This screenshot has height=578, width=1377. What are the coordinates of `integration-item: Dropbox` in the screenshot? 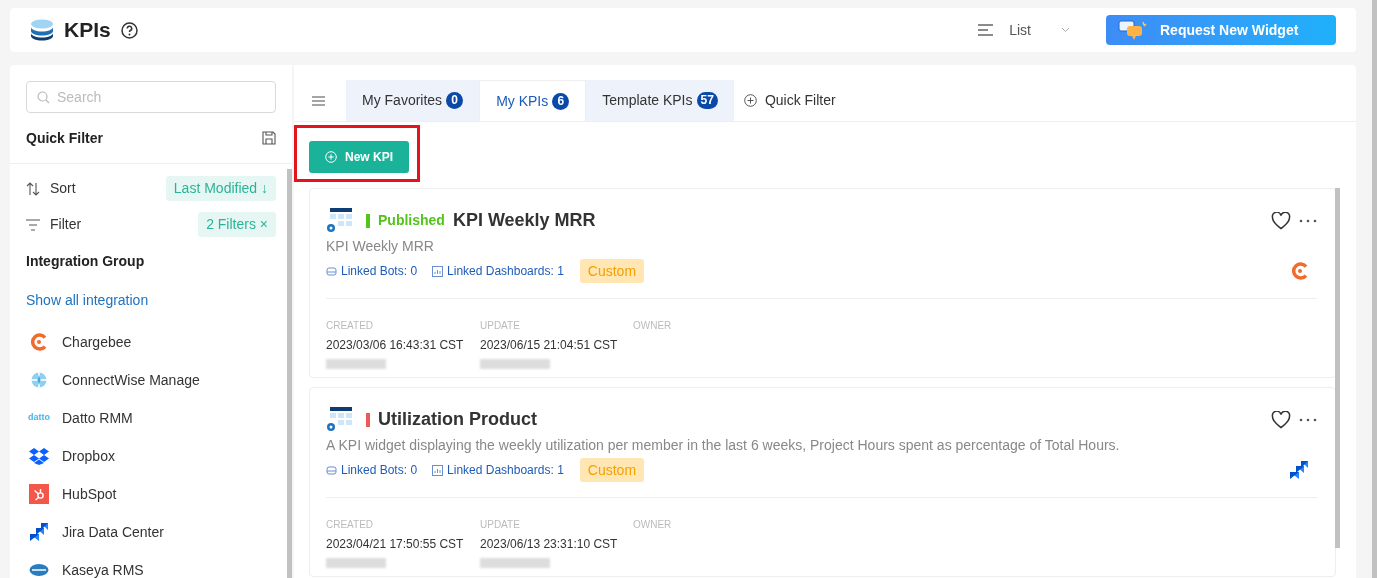 It's located at (88, 456).